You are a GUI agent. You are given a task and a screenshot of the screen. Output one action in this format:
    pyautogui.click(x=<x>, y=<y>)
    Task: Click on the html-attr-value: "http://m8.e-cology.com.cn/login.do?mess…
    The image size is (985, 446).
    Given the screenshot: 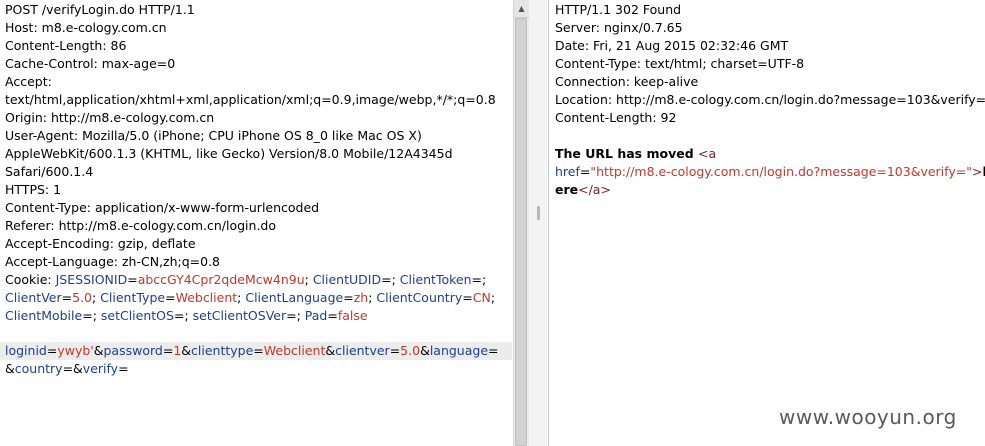 What is the action you would take?
    pyautogui.click(x=781, y=171)
    